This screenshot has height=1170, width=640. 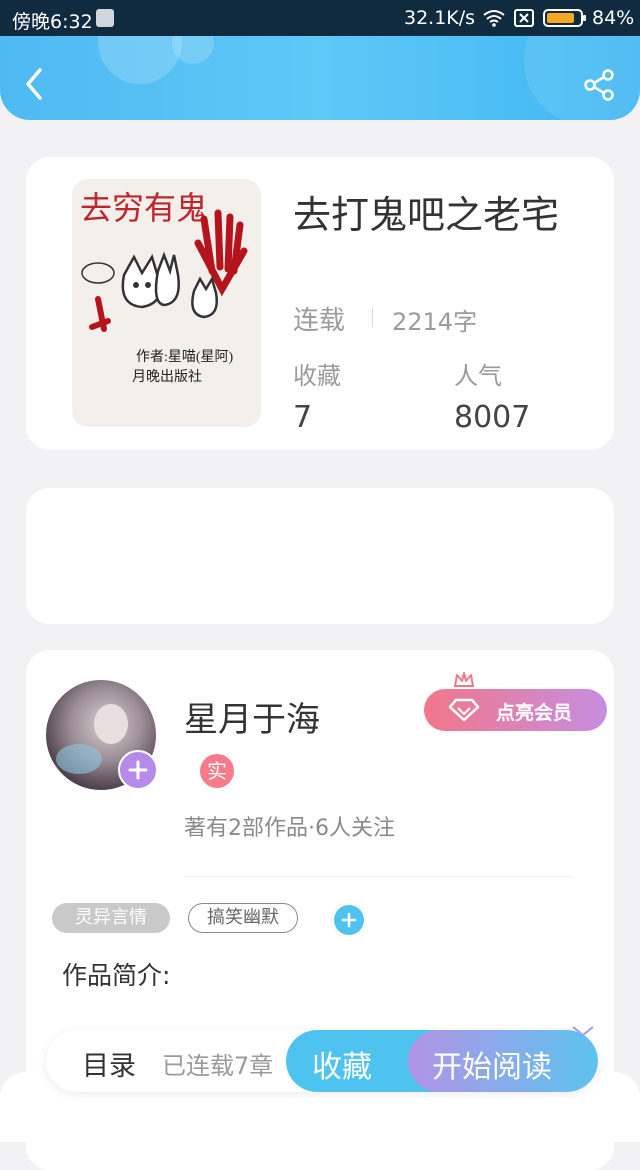 I want to click on header, so click(x=320, y=78).